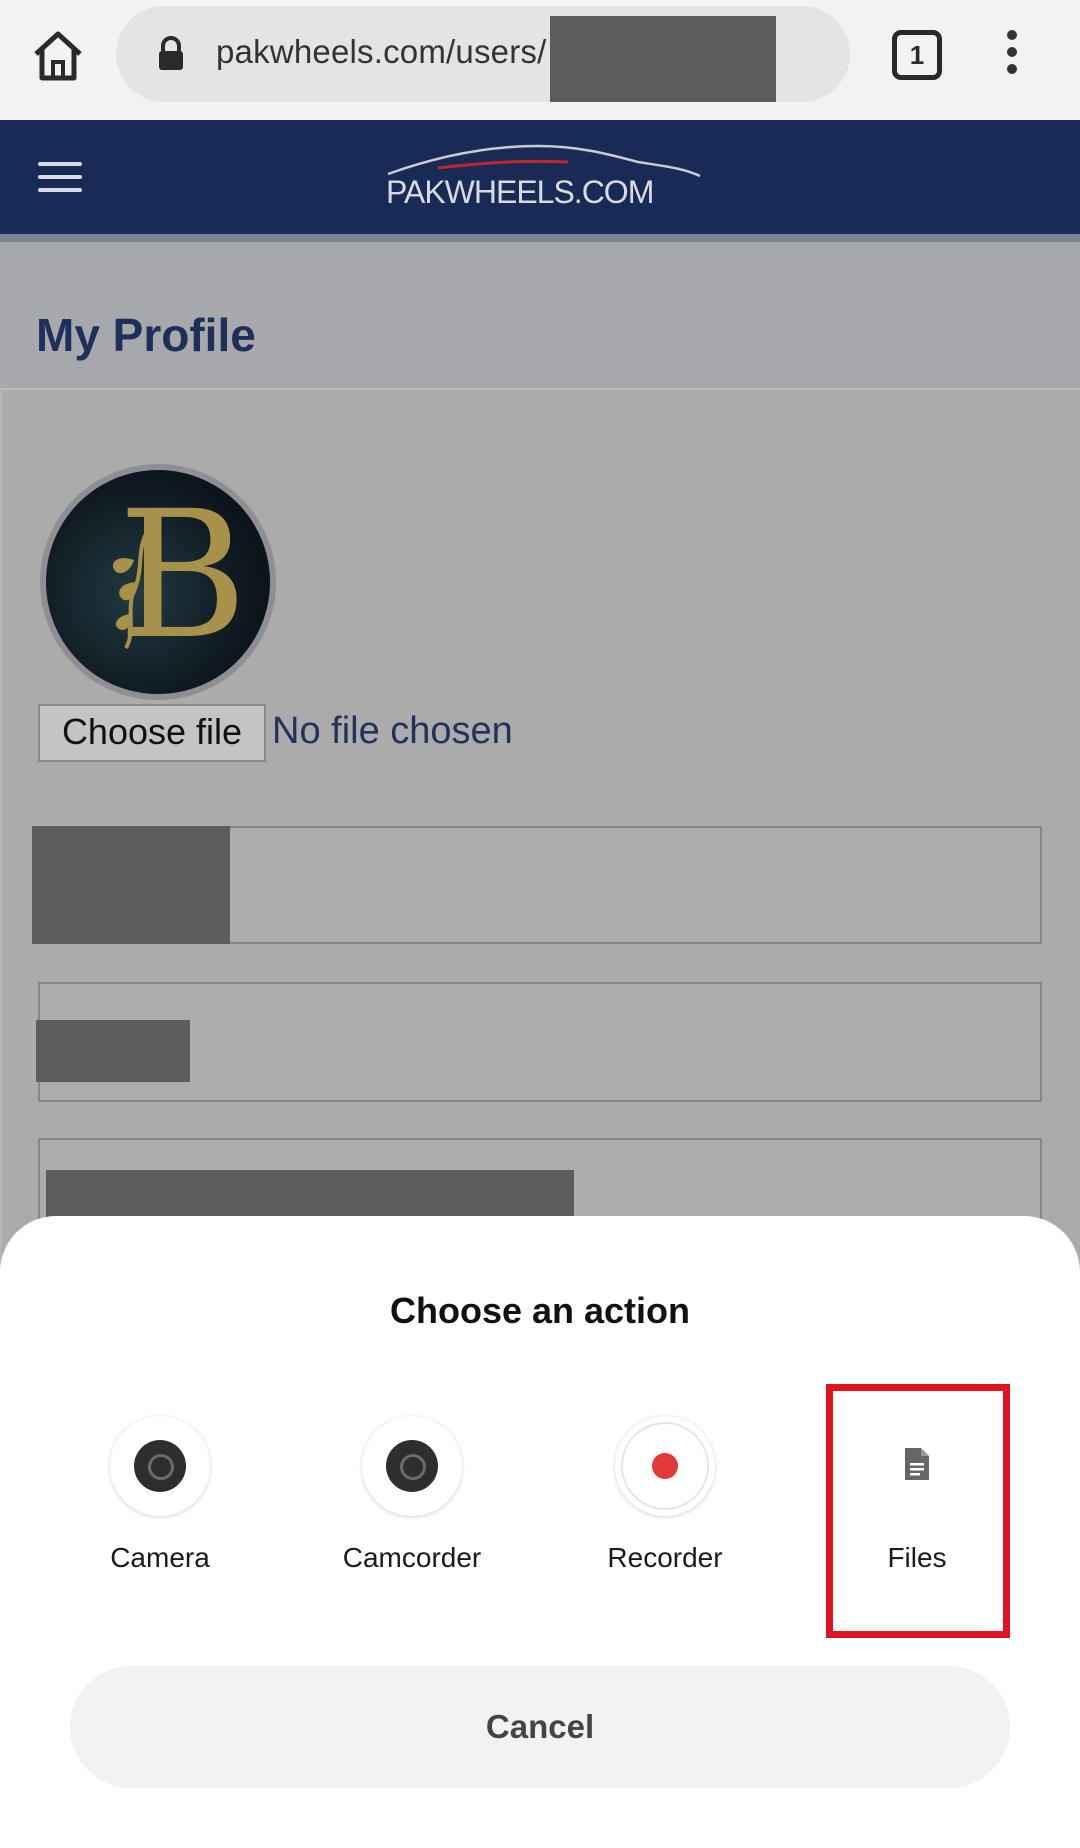  Describe the element at coordinates (540, 1310) in the screenshot. I see `sheet-title: Choose an action` at that location.